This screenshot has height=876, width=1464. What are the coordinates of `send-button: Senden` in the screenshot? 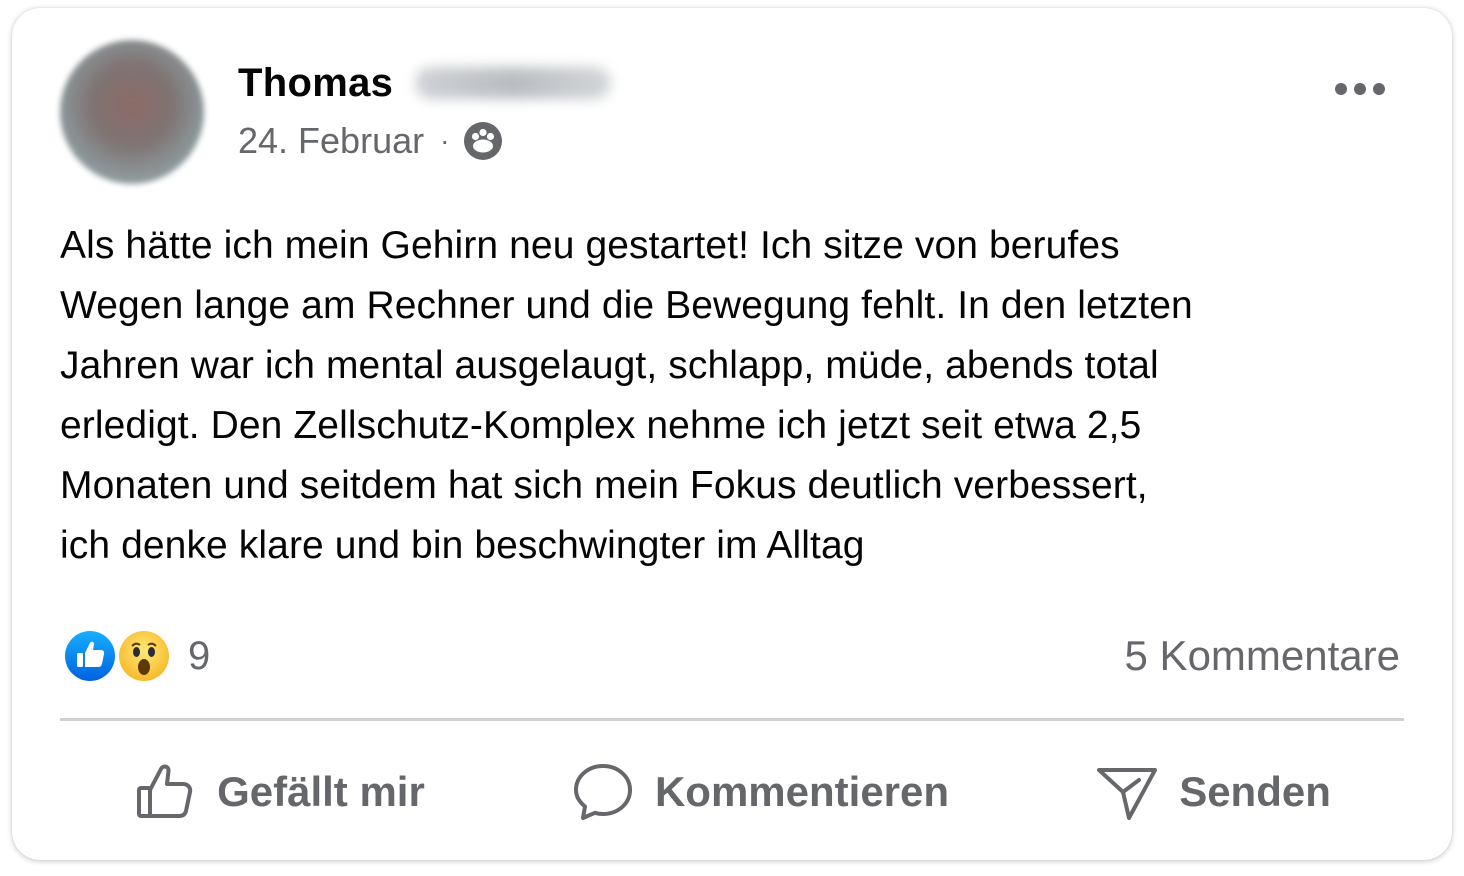 It's located at (1213, 792).